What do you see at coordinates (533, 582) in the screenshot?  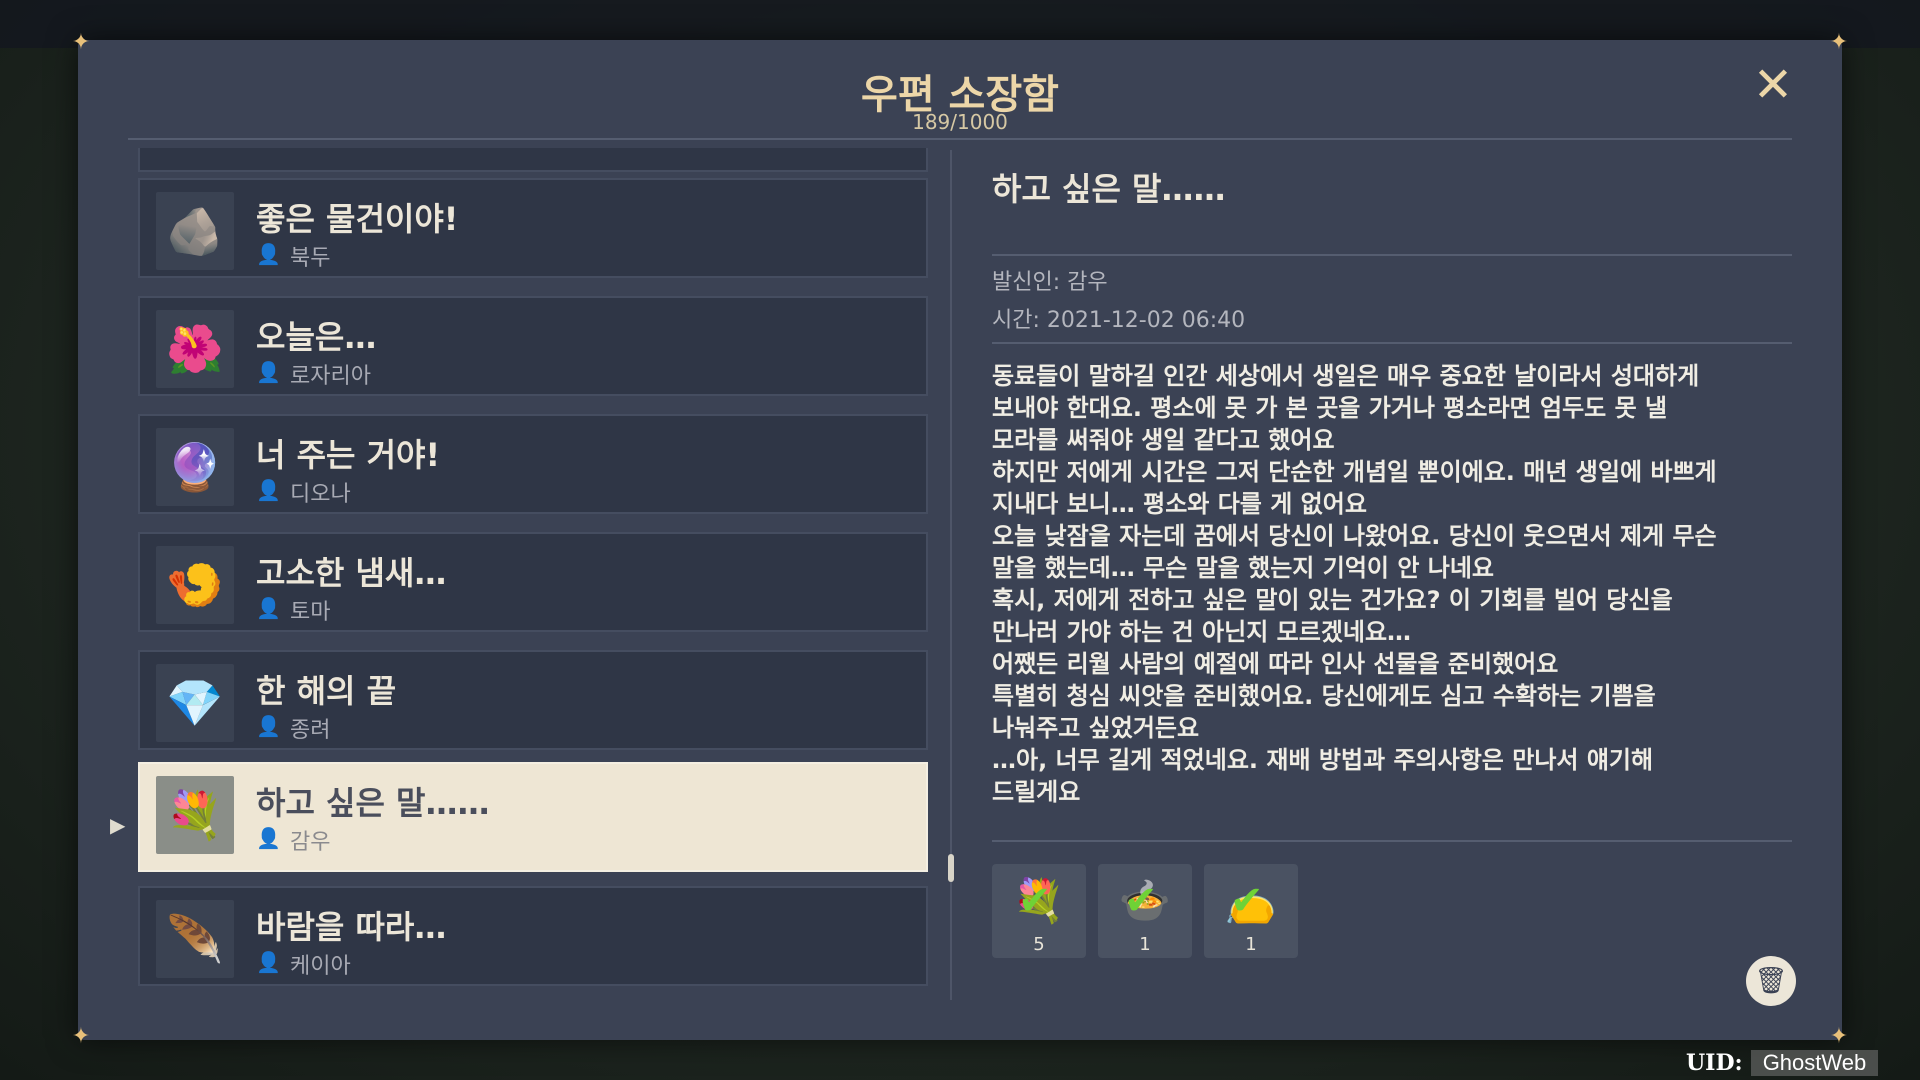 I see `list-item: 🍤 고소한 냄새… 👤 토마` at bounding box center [533, 582].